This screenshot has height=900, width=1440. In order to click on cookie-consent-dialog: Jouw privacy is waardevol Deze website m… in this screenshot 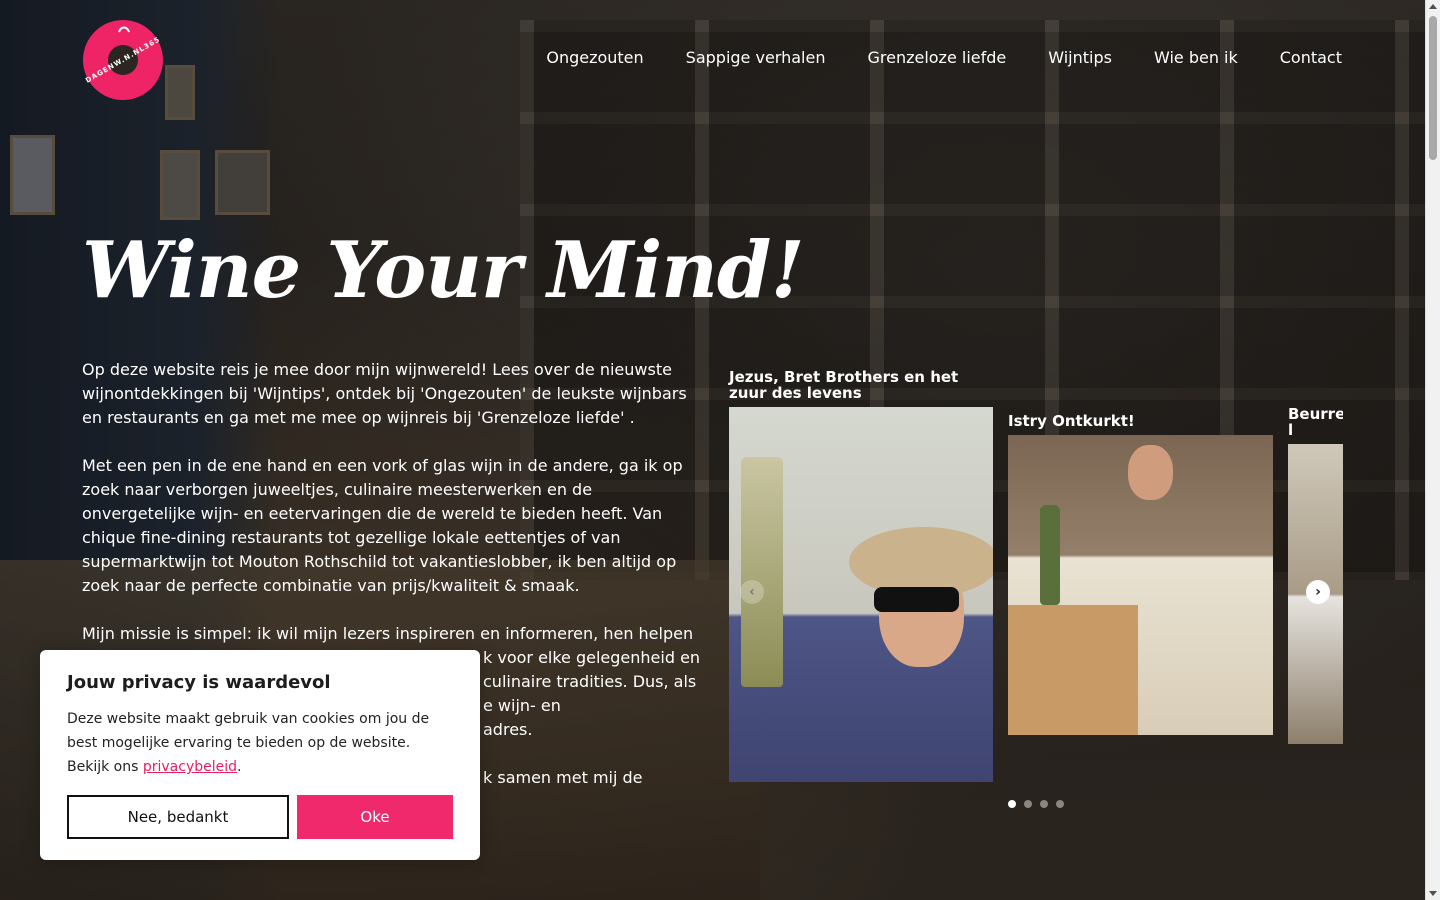, I will do `click(260, 755)`.